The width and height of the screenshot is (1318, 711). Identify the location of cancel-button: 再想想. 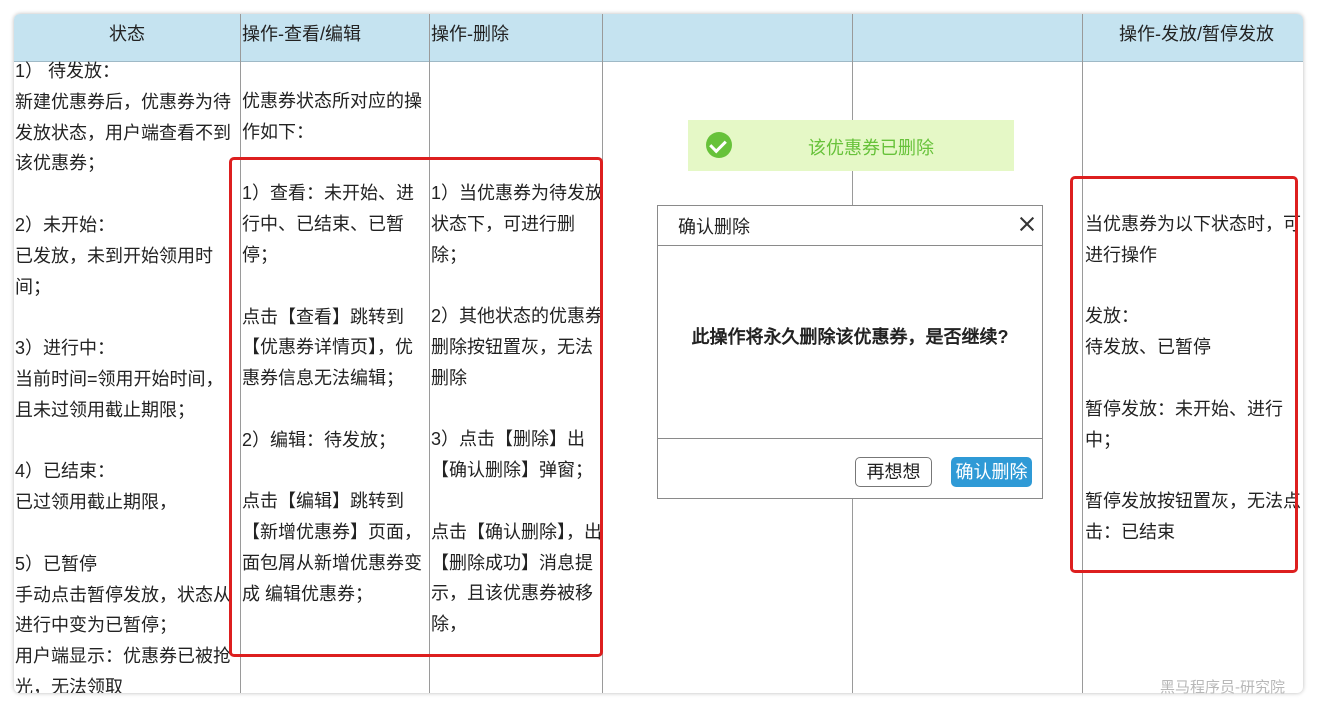
(893, 472).